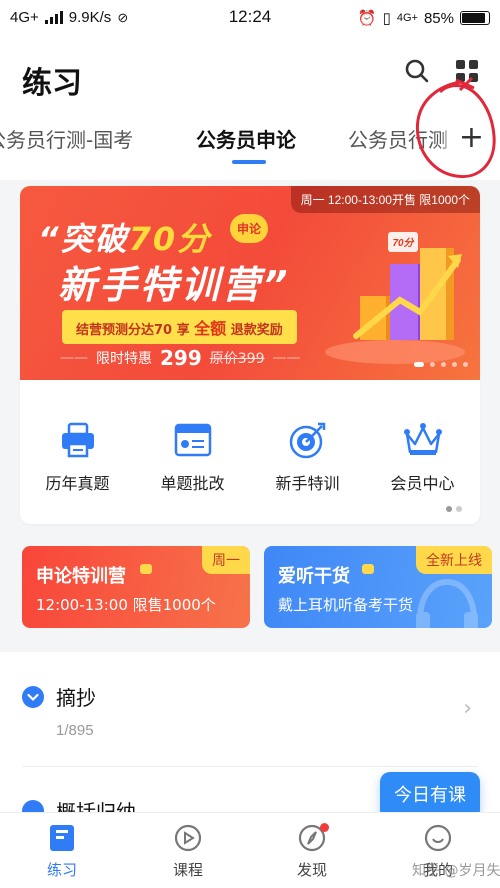 The image size is (500, 888). Describe the element at coordinates (312, 851) in the screenshot. I see `nav-discover: 发现` at that location.